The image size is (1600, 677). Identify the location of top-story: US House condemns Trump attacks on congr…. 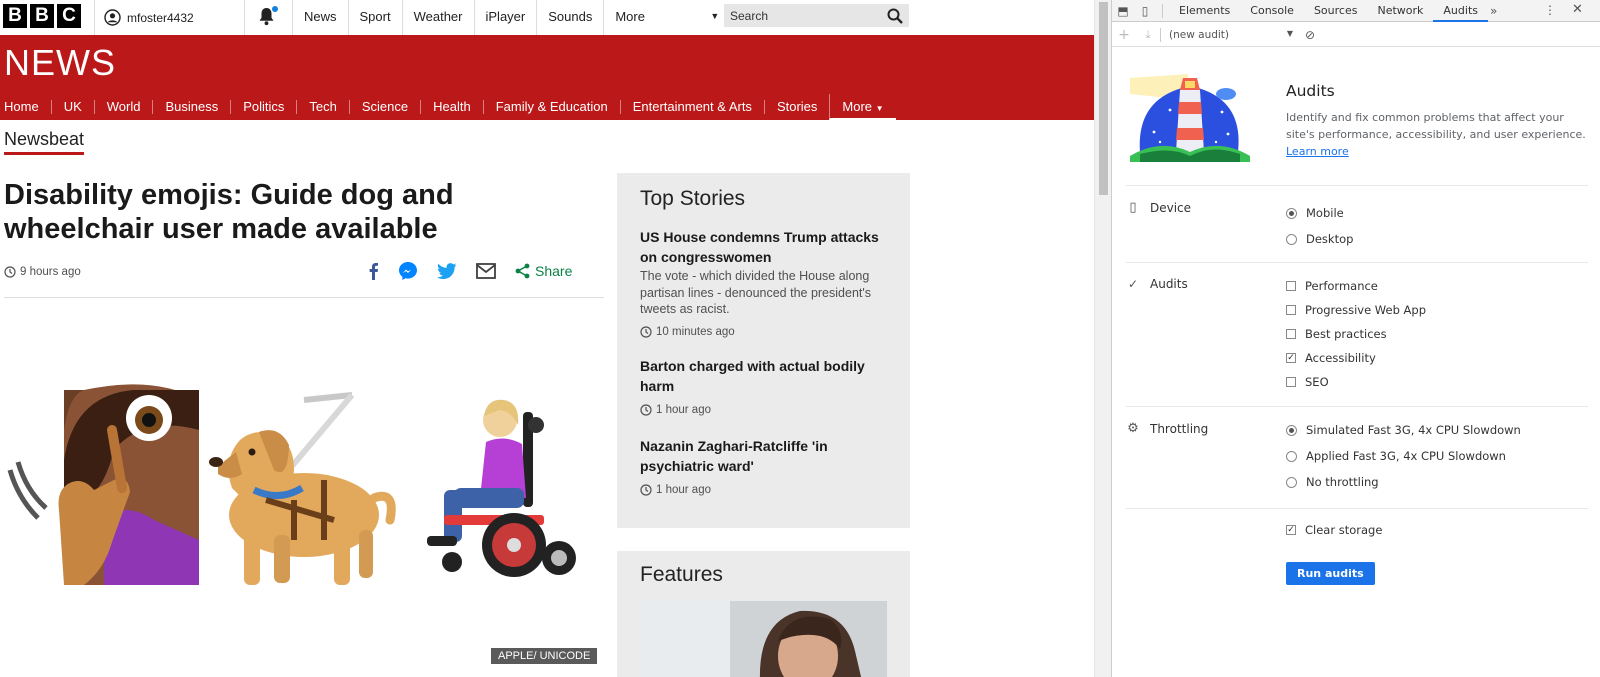
(765, 282).